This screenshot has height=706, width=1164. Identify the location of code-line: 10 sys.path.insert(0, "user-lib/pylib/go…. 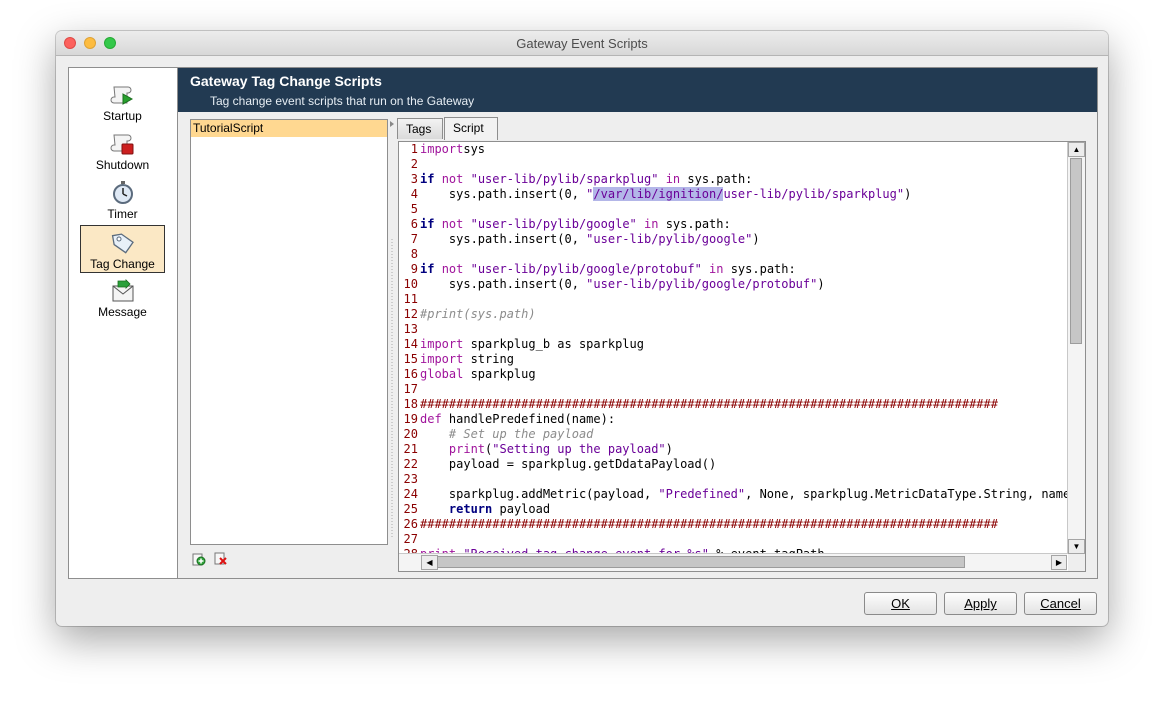
(733, 284).